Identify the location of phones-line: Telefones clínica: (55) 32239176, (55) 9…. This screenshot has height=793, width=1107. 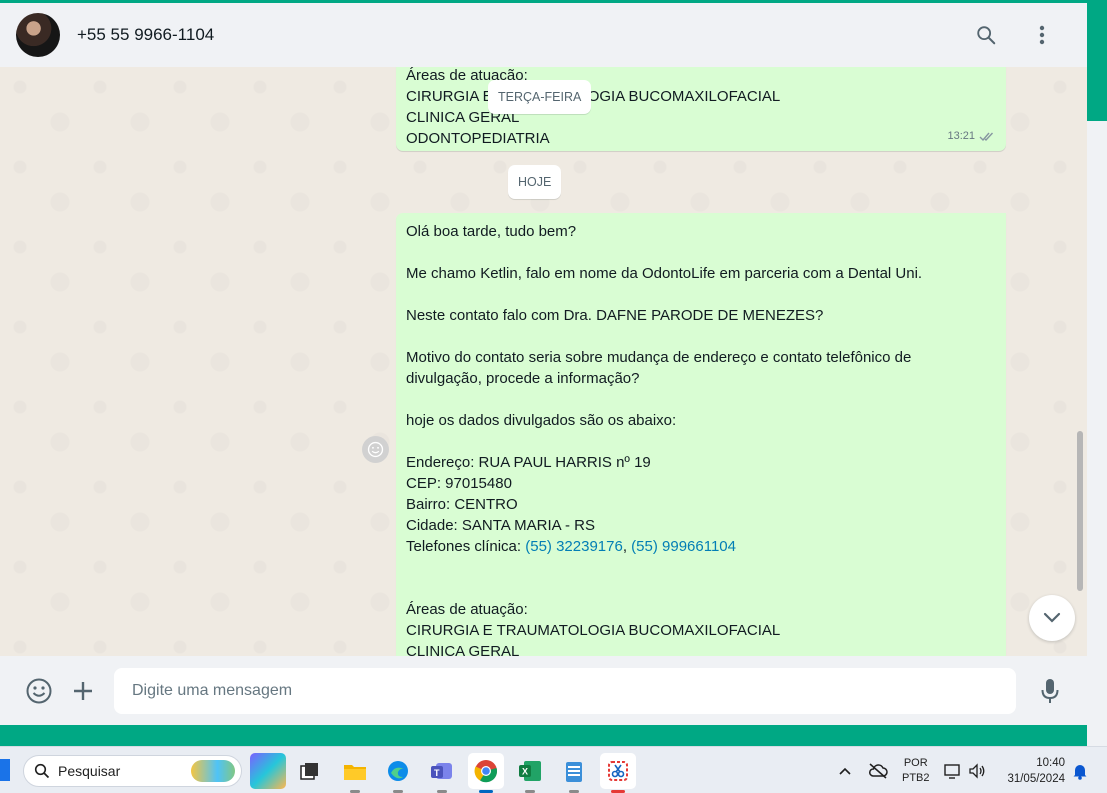
(701, 546).